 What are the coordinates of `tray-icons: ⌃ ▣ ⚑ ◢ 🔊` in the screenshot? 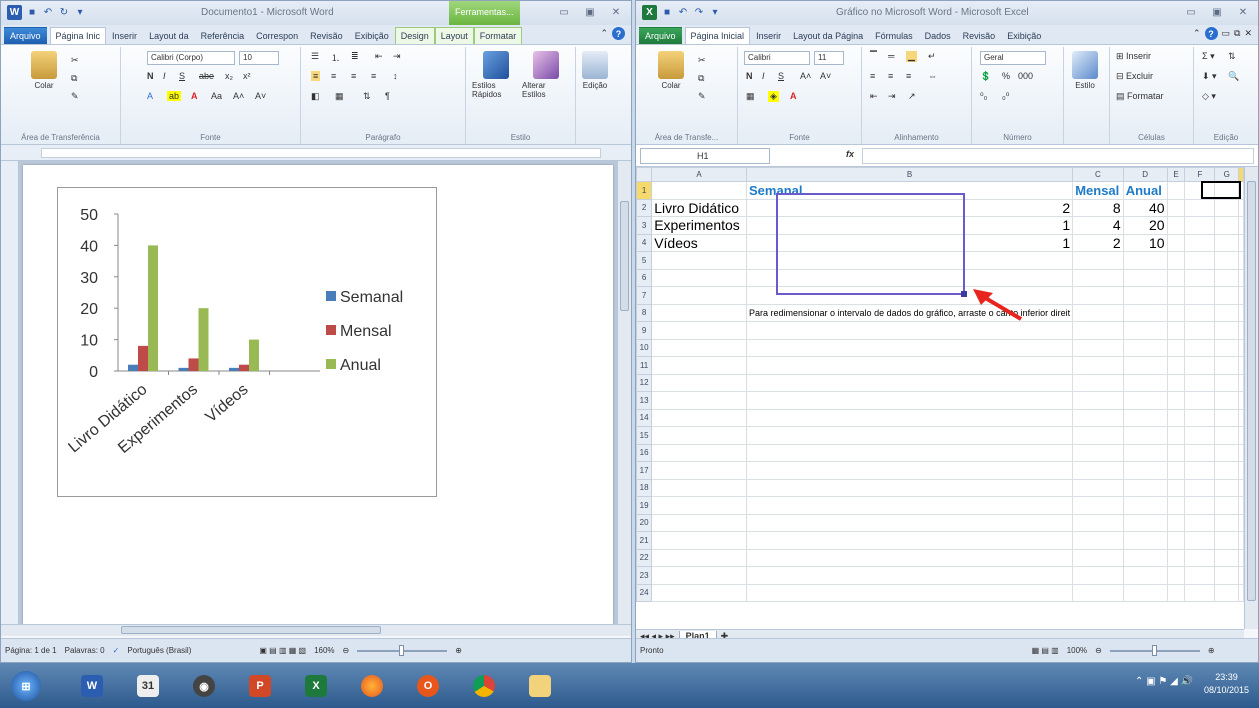 It's located at (1164, 681).